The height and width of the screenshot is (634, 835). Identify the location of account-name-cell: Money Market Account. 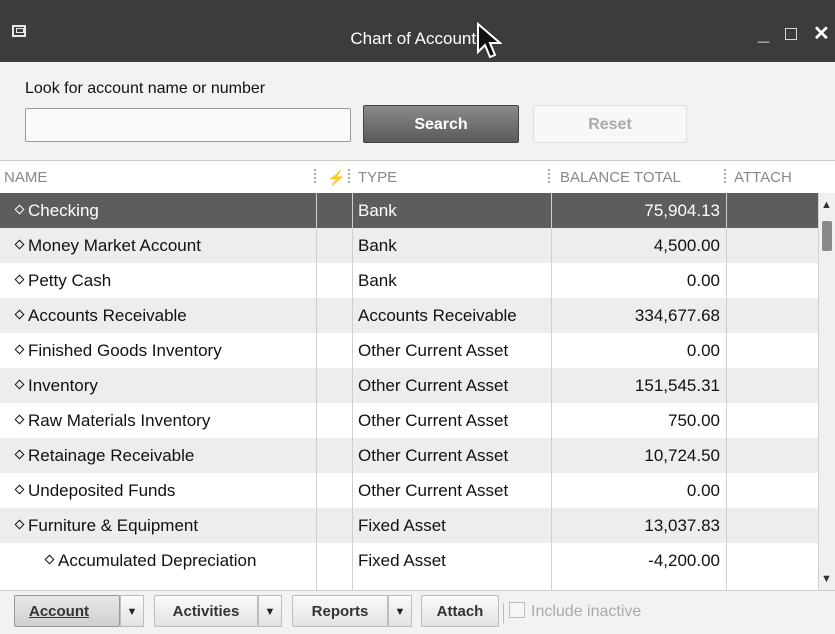
(107, 245).